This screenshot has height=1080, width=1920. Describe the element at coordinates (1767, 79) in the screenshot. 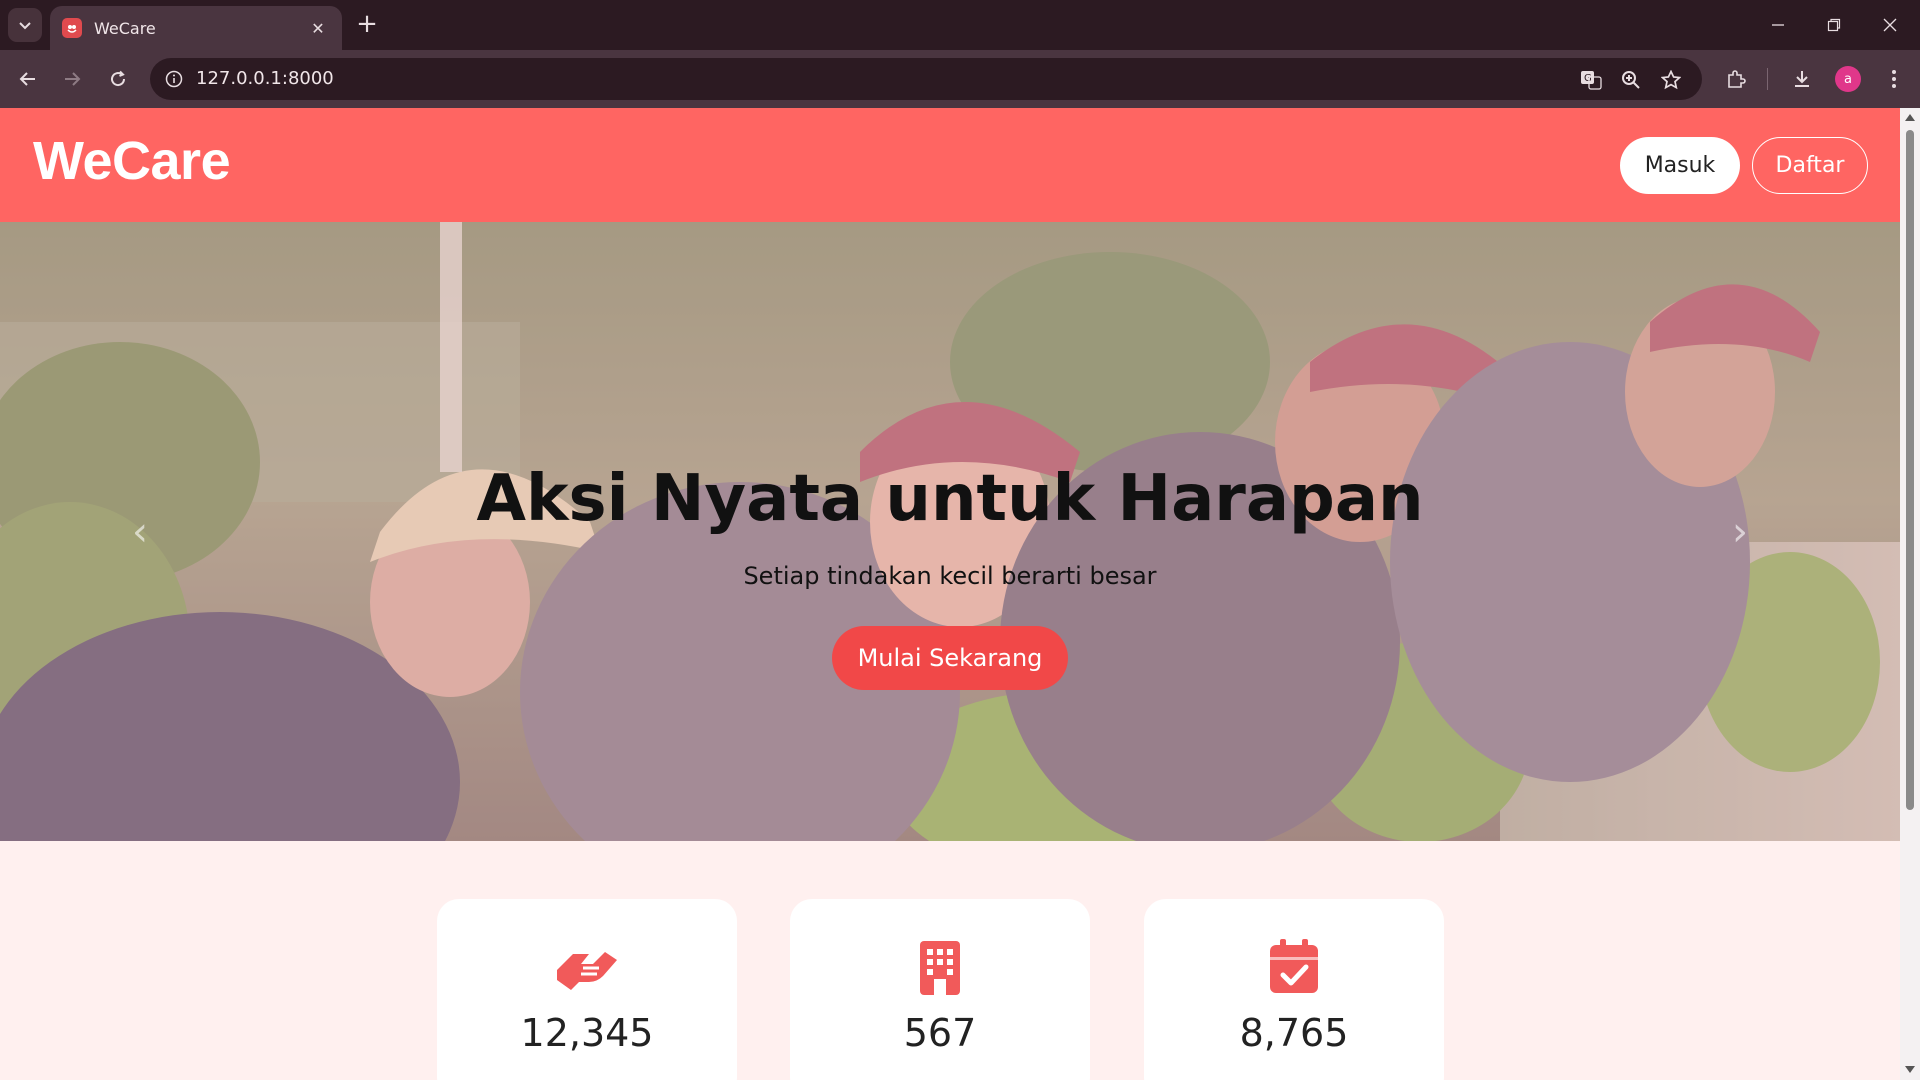

I see `toolbar-divider` at that location.